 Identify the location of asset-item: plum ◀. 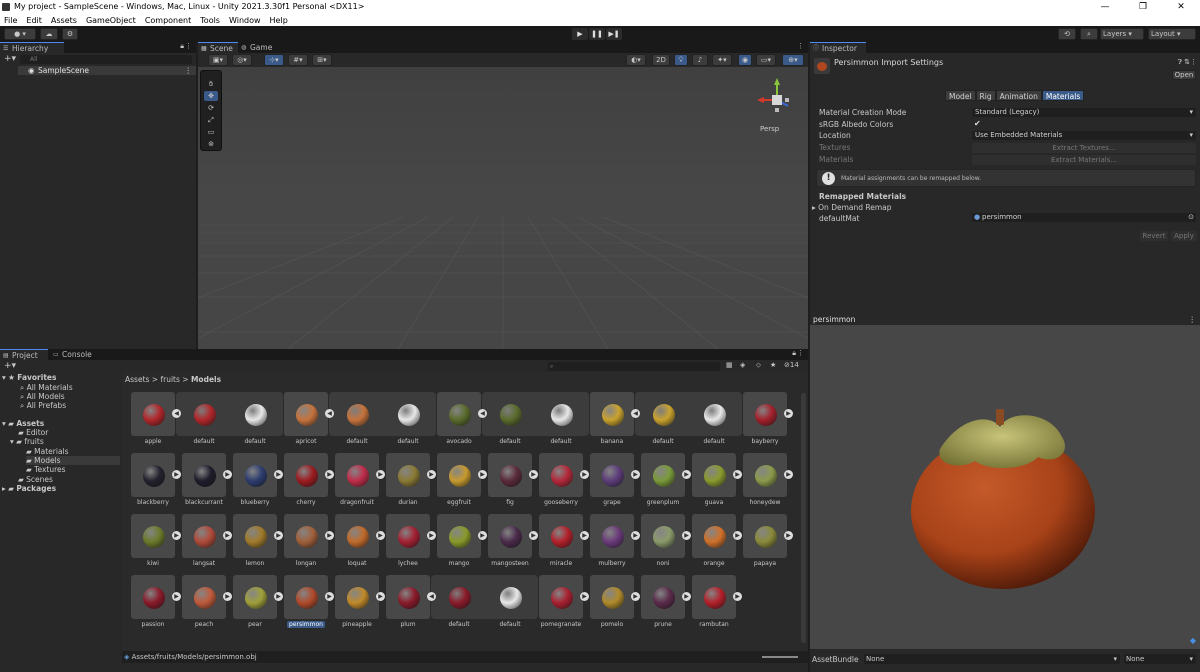
(411, 603).